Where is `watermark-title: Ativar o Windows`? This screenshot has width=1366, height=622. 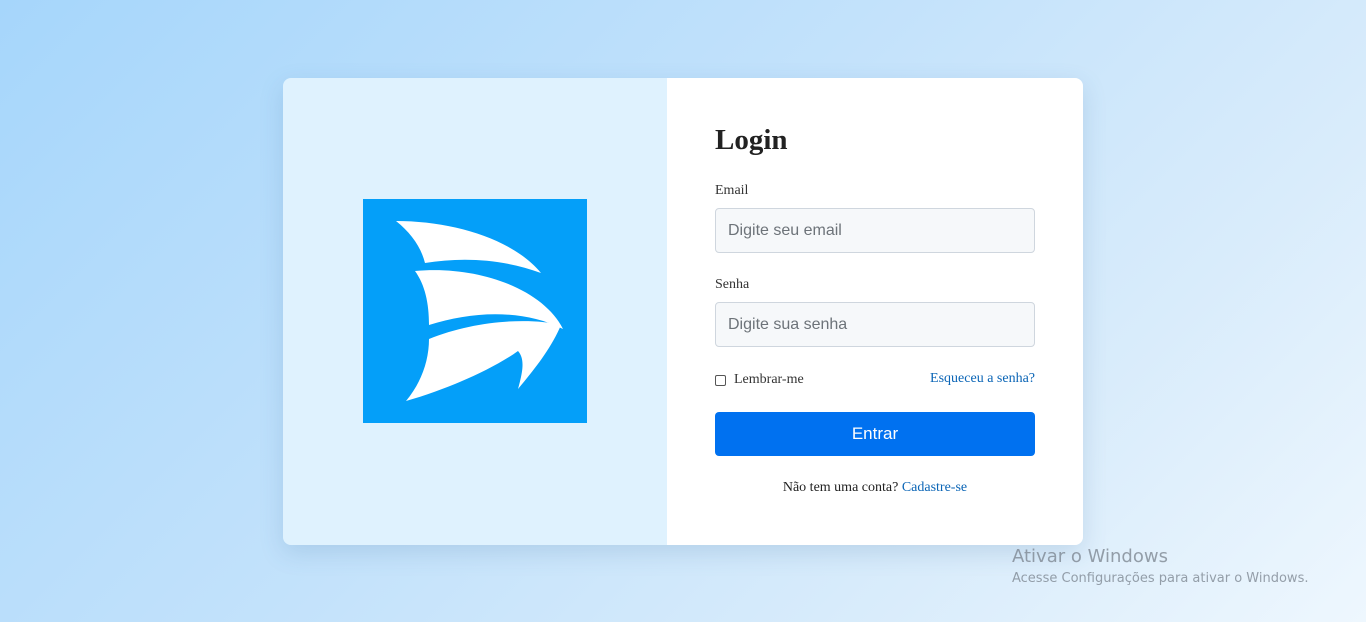 watermark-title: Ativar o Windows is located at coordinates (1090, 556).